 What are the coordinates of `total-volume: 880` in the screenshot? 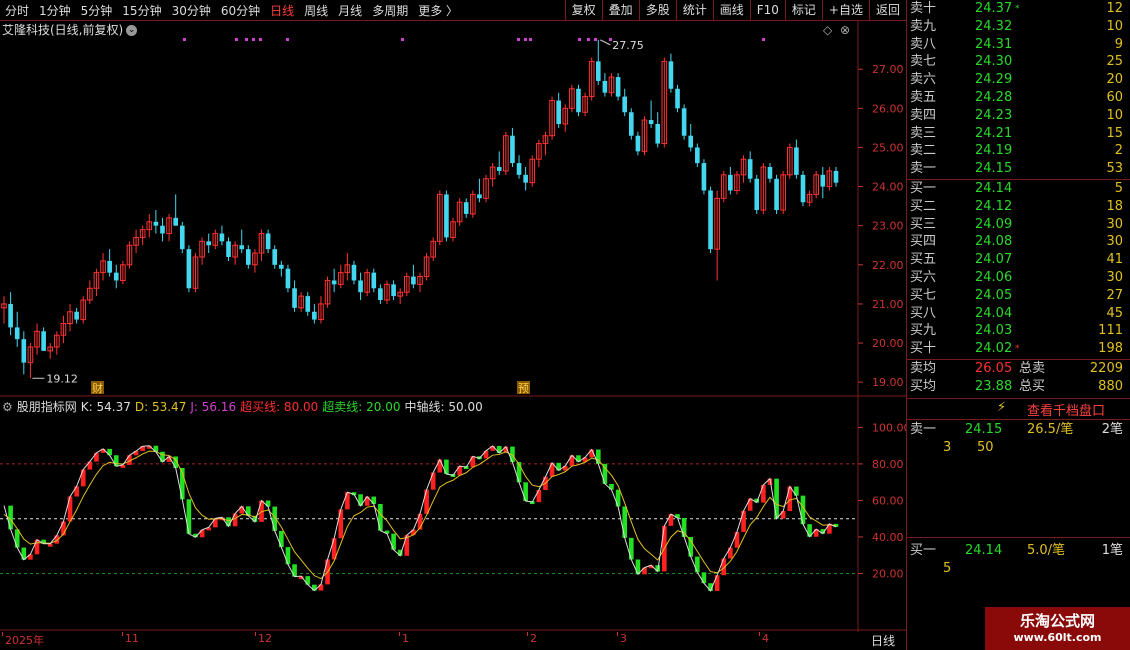 It's located at (1110, 386).